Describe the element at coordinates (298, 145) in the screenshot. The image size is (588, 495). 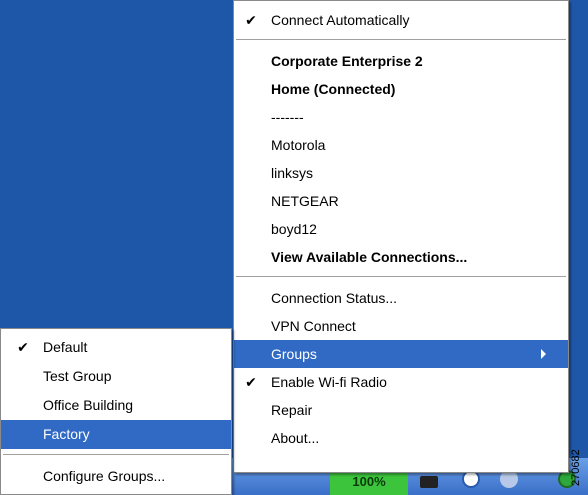
I see `network-label: Motorola` at that location.